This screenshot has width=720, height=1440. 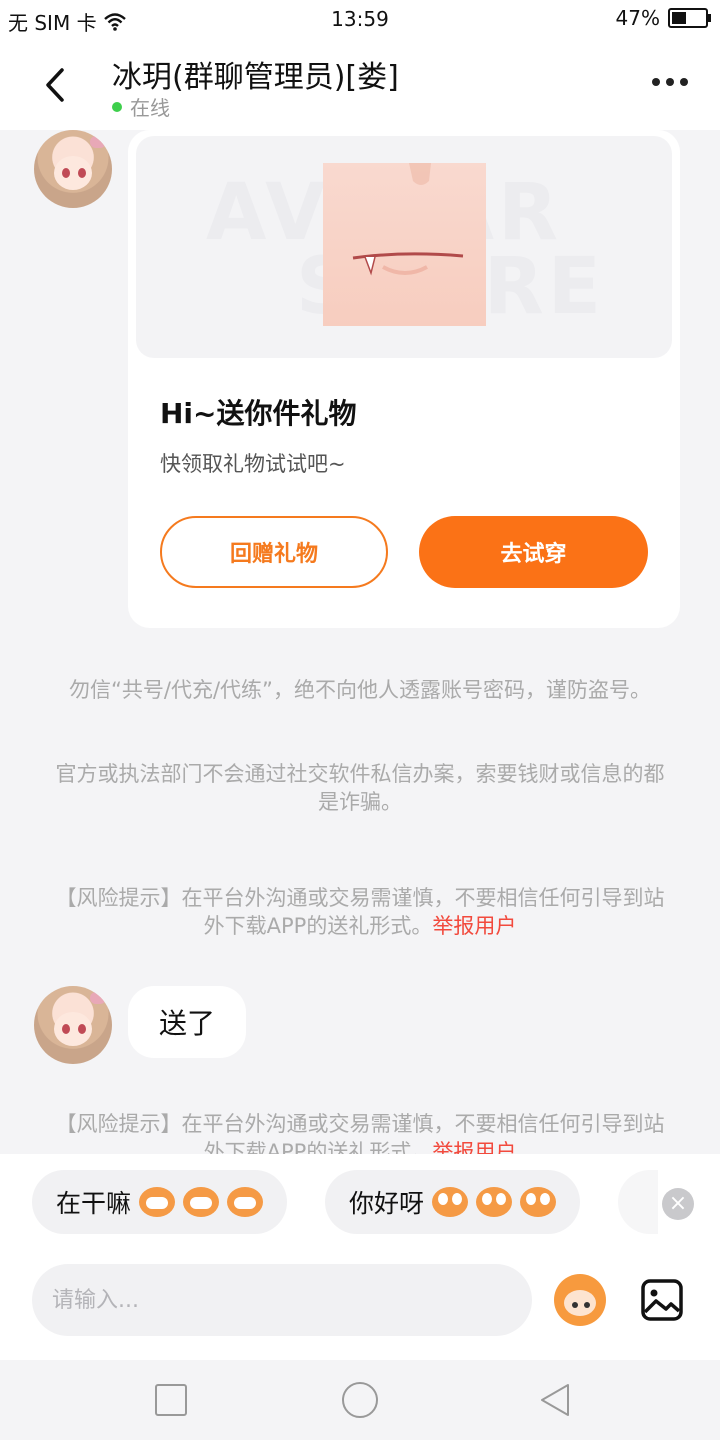 What do you see at coordinates (689, 18) in the screenshot?
I see `battery-icon` at bounding box center [689, 18].